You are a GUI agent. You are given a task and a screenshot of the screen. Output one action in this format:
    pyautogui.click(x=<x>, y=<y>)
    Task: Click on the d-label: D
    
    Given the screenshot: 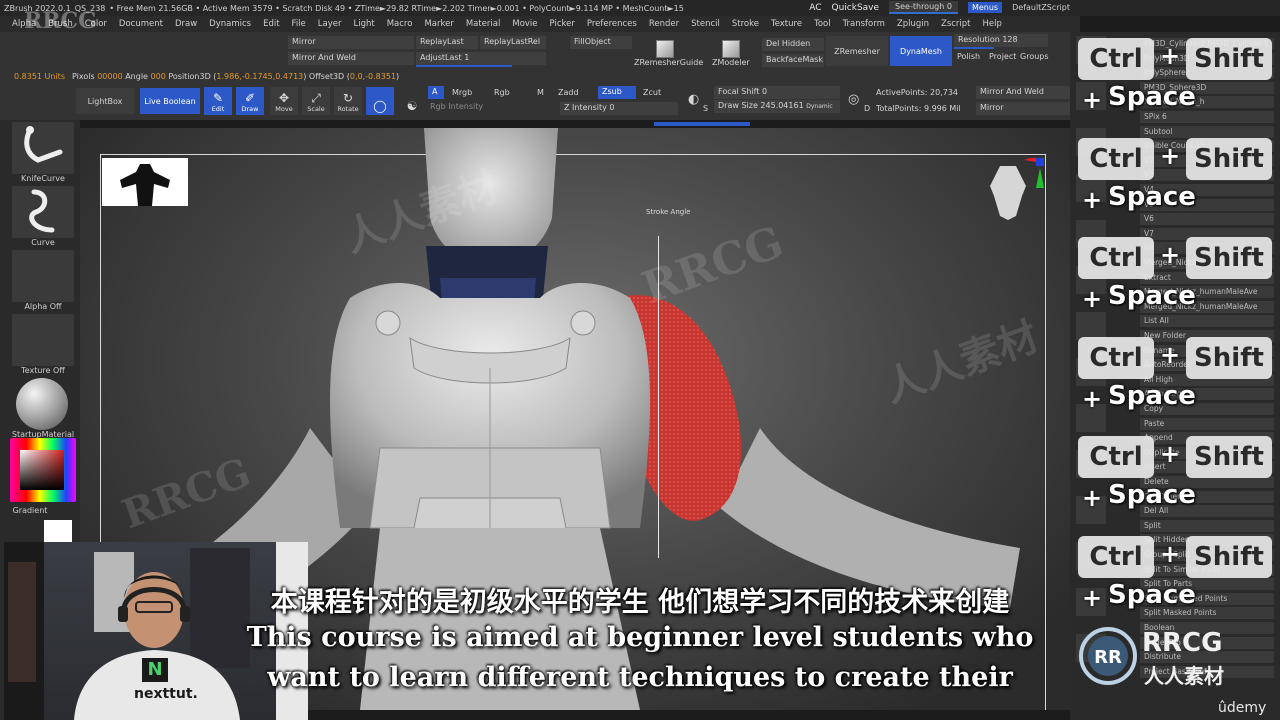 What is the action you would take?
    pyautogui.click(x=867, y=108)
    